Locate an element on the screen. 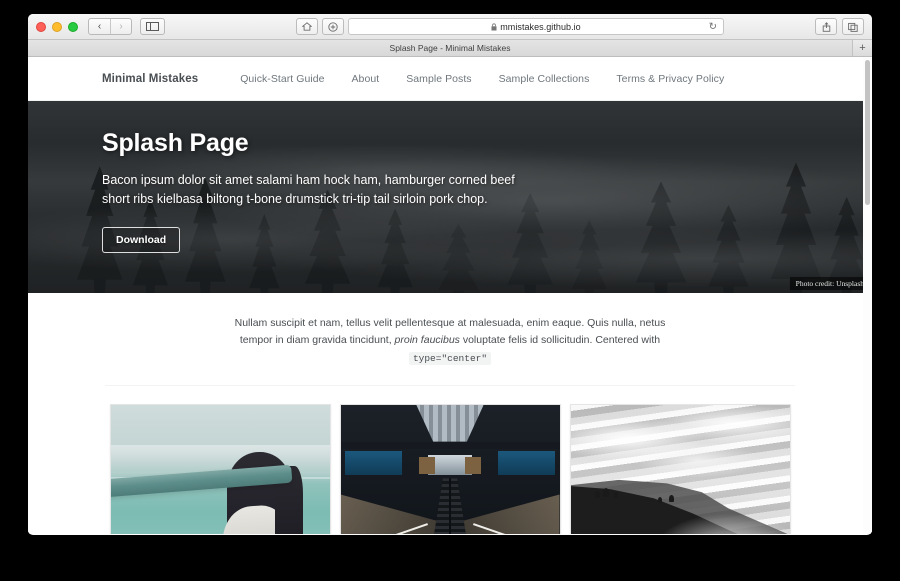 This screenshot has height=581, width=900. page-scrollbar-track is located at coordinates (867, 295).